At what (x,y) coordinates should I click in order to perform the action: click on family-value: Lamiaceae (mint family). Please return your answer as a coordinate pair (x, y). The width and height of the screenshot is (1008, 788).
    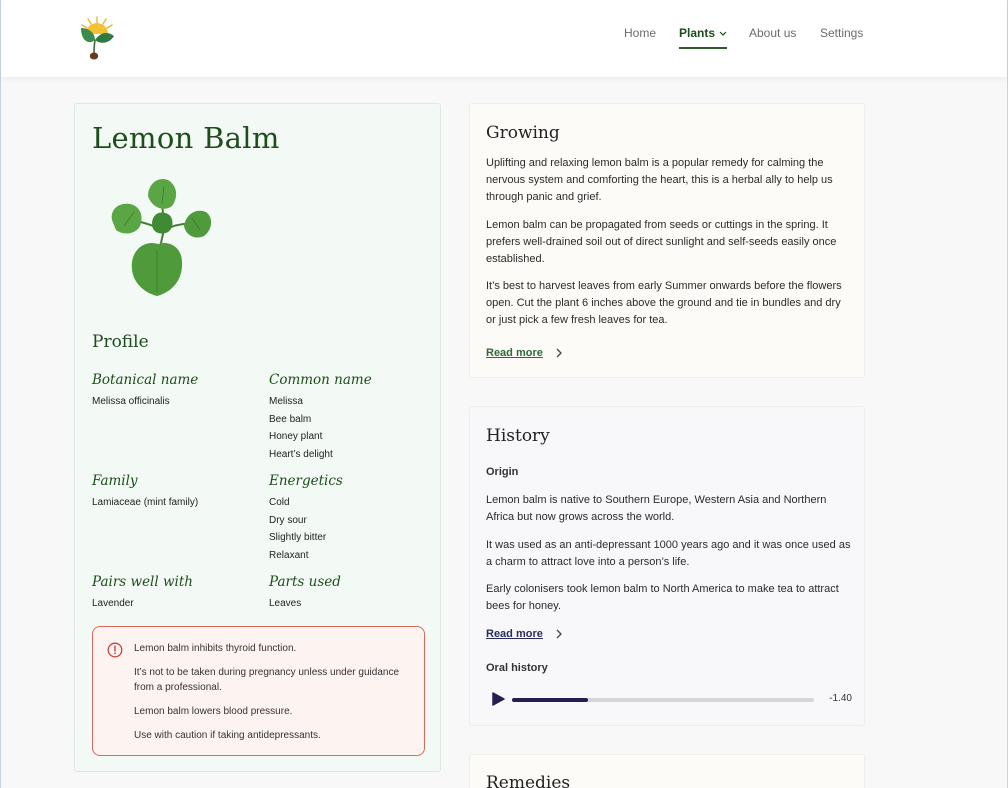
    Looking at the image, I should click on (145, 502).